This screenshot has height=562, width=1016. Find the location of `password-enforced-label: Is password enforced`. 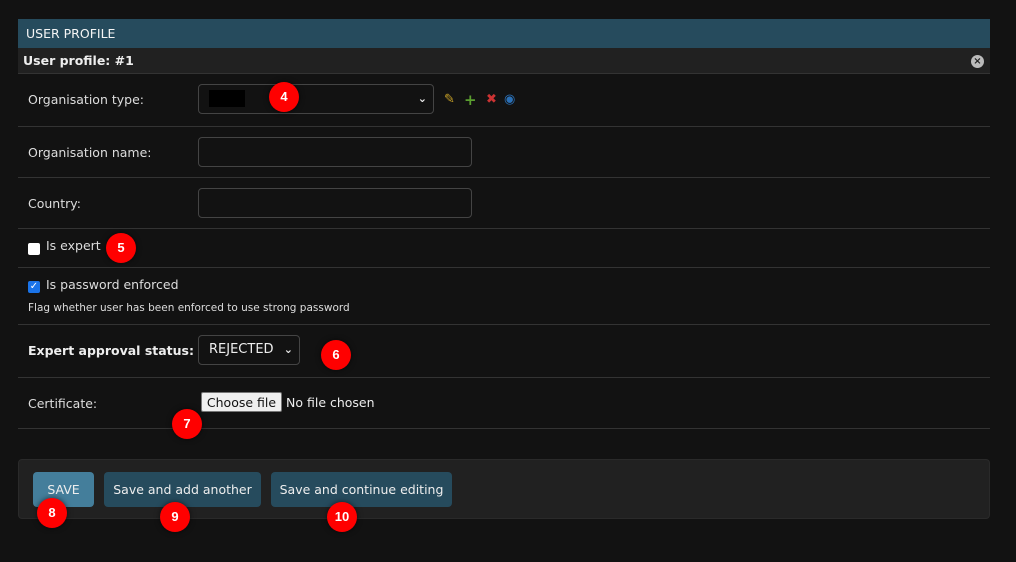

password-enforced-label: Is password enforced is located at coordinates (112, 284).